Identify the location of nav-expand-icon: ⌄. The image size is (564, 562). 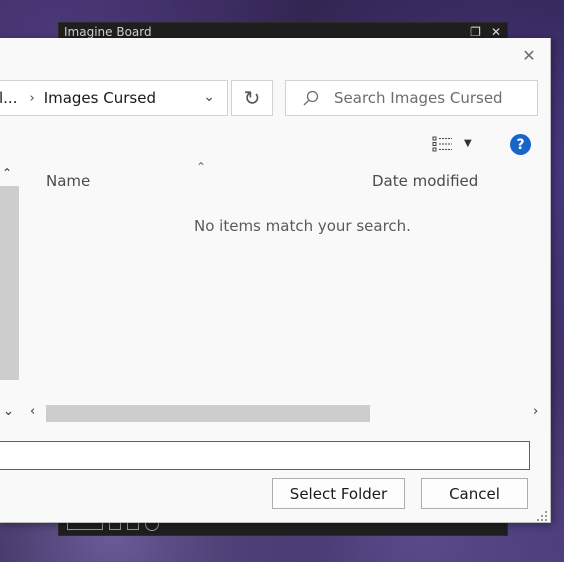
(8, 411).